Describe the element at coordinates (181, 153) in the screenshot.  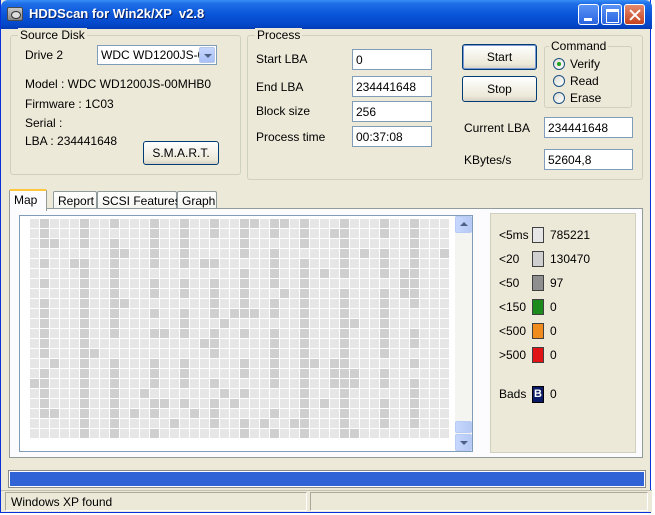
I see `smart-button: S.M.A.R.T.` at that location.